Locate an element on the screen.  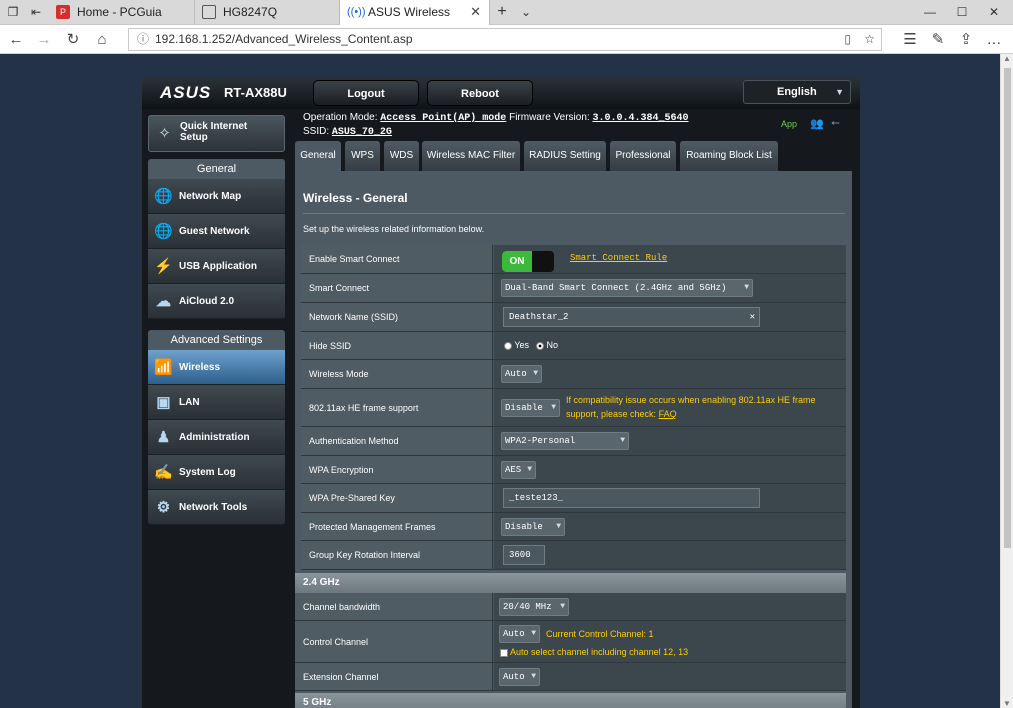
sidebar-item-guest-network: 🌐 Guest Network is located at coordinates (216, 231).